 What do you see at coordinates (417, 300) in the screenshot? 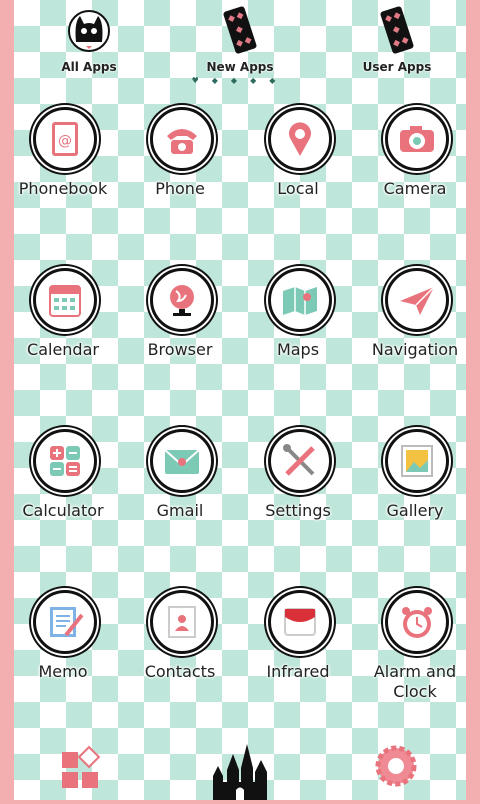
I see `paper-plane-icon` at bounding box center [417, 300].